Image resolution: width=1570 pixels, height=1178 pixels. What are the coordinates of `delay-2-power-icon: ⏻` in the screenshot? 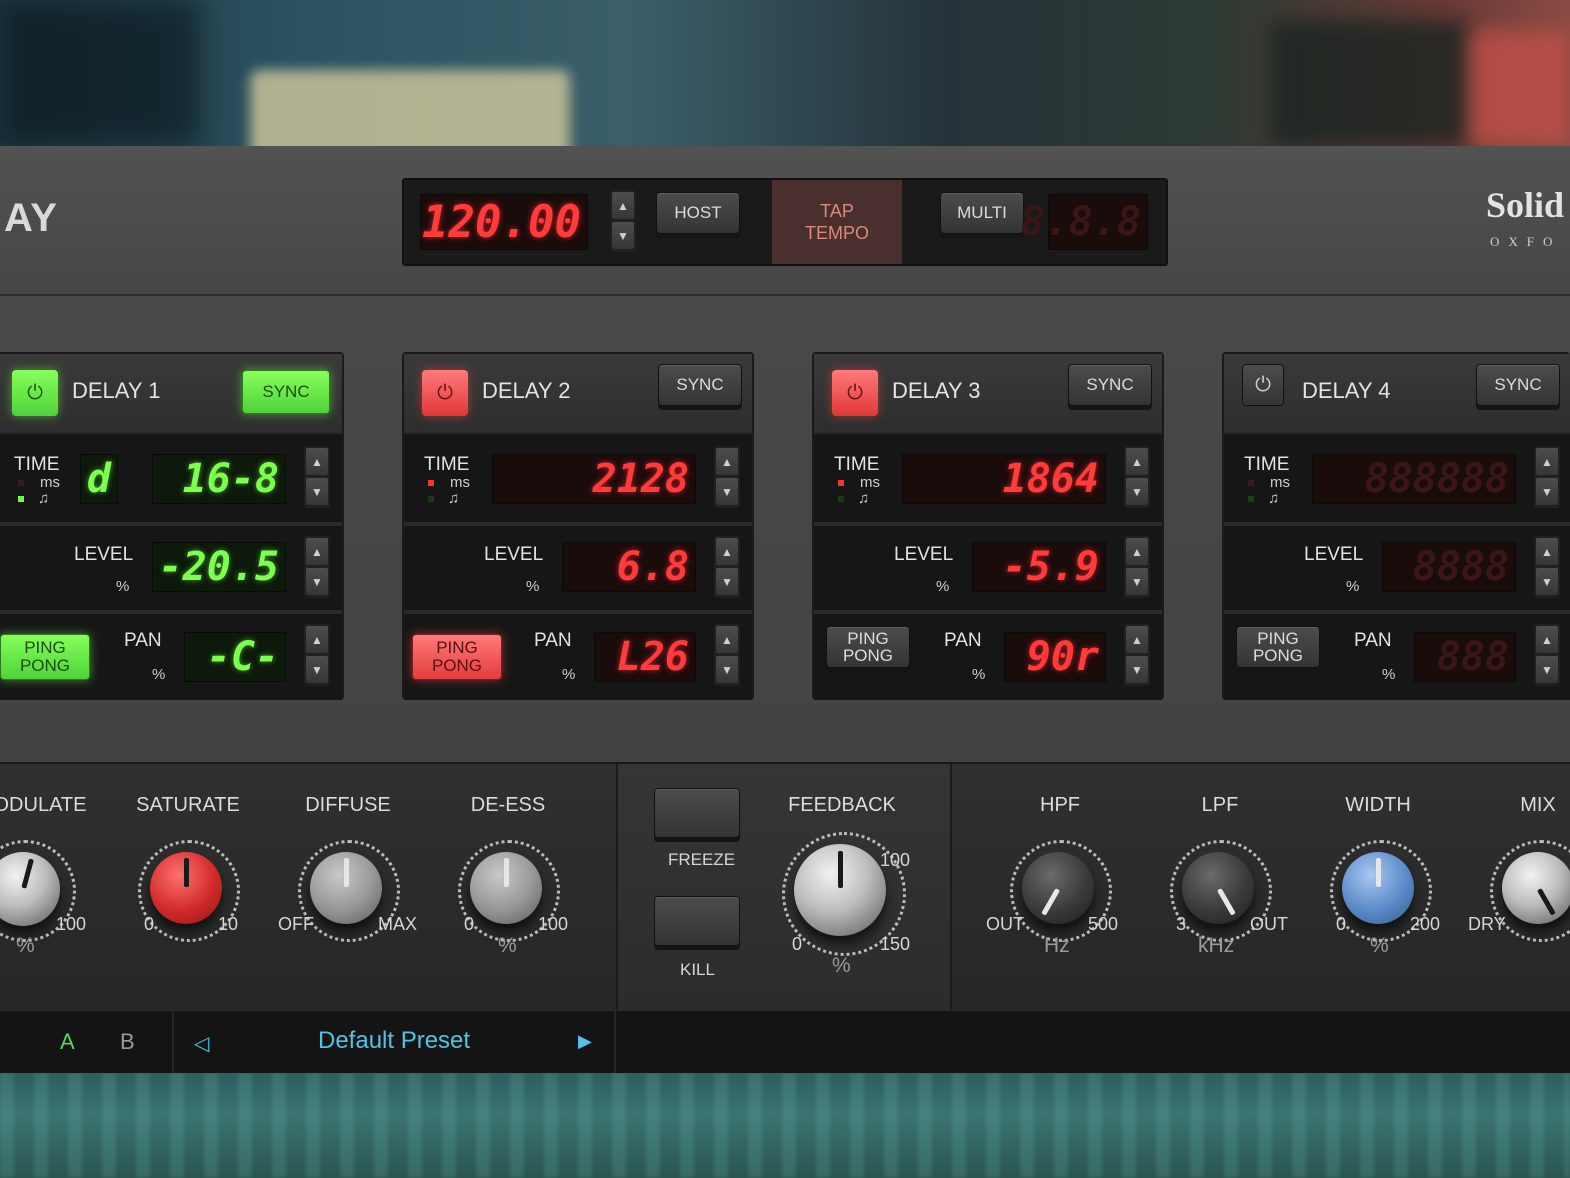 It's located at (445, 393).